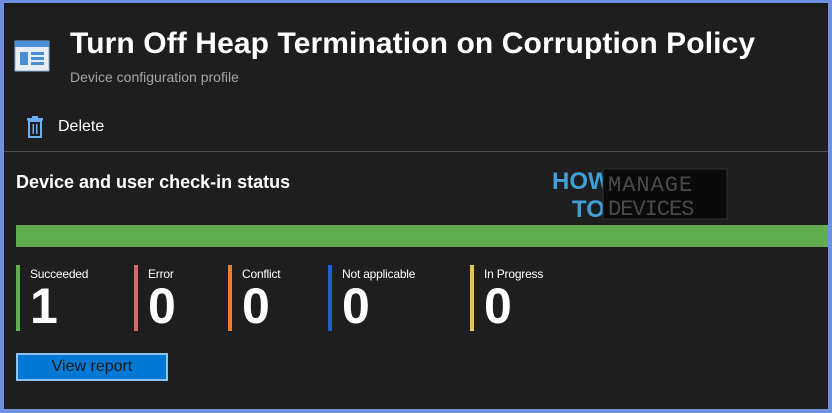 The image size is (832, 413). Describe the element at coordinates (416, 6) in the screenshot. I see `top-edge` at that location.